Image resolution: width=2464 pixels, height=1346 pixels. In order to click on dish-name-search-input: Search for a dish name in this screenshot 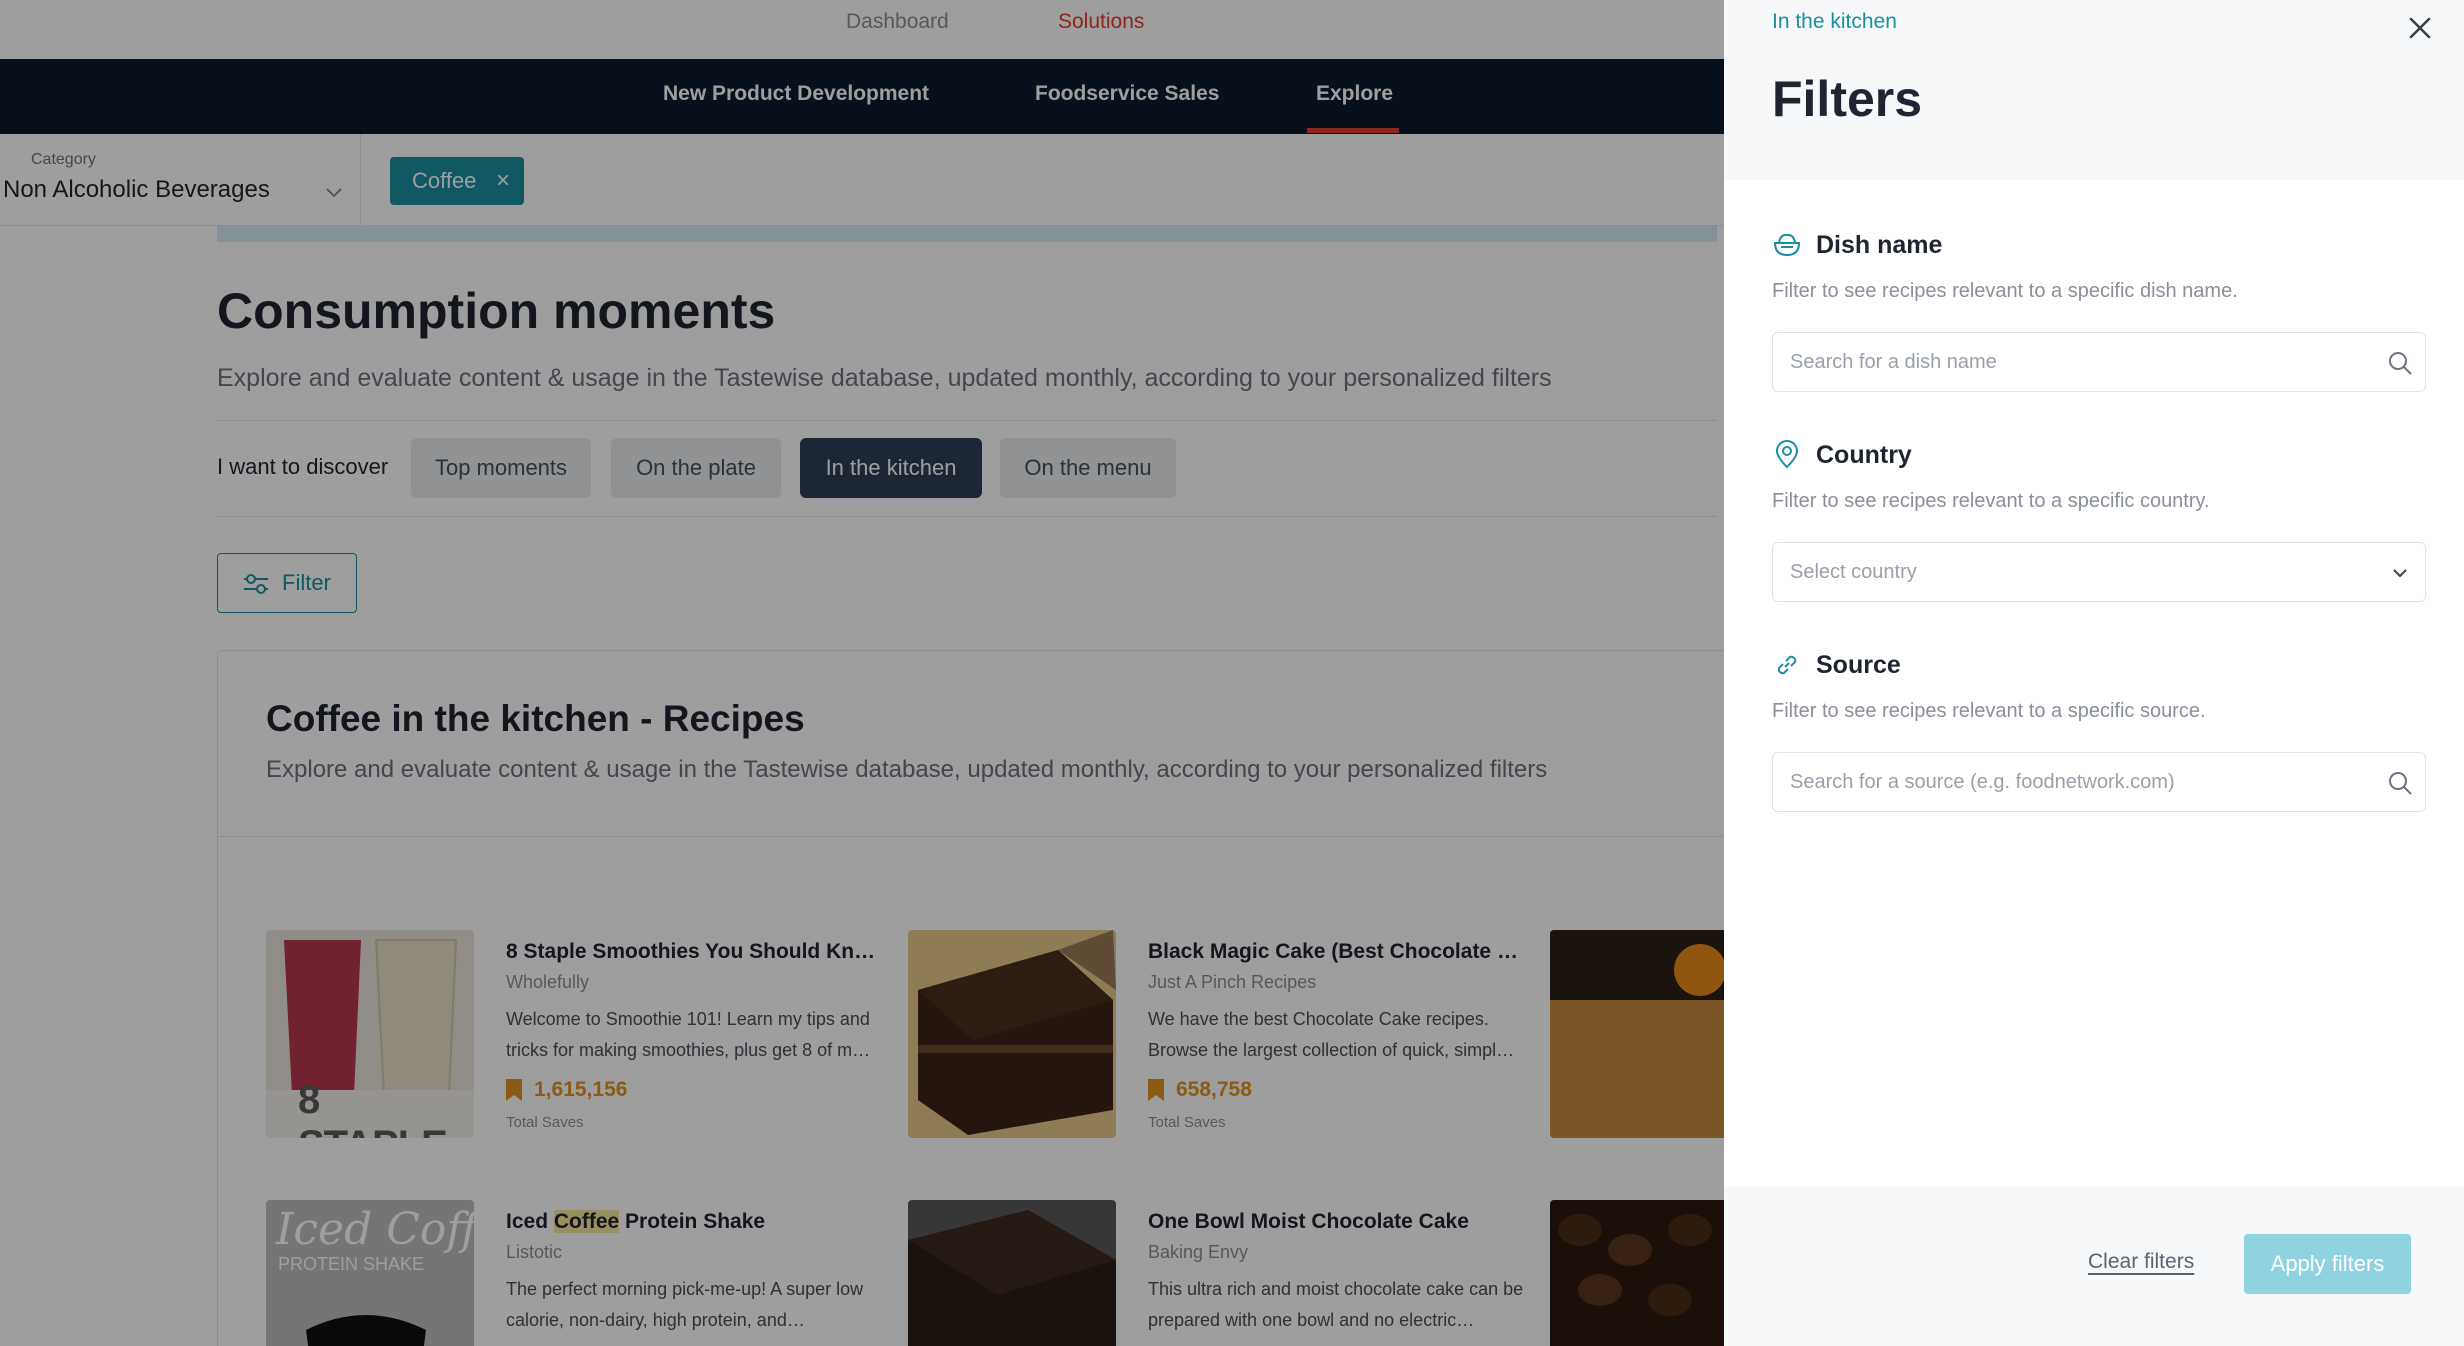, I will do `click(2099, 362)`.